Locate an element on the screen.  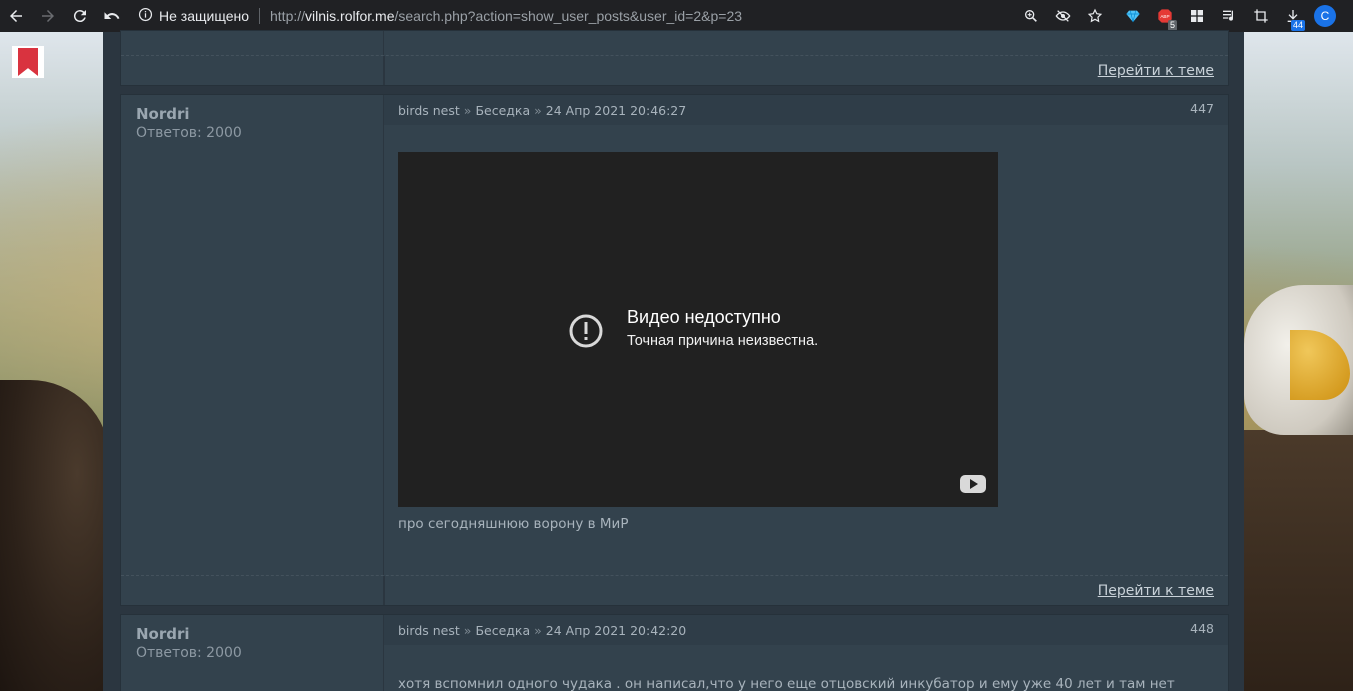
warning-icon is located at coordinates (586, 331).